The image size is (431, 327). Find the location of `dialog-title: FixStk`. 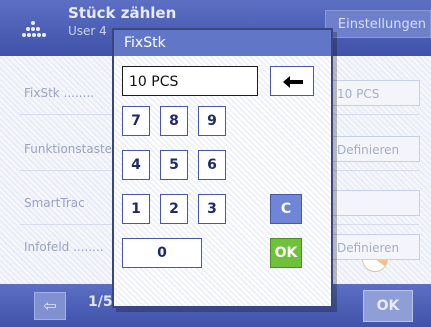

dialog-title: FixStk is located at coordinates (222, 43).